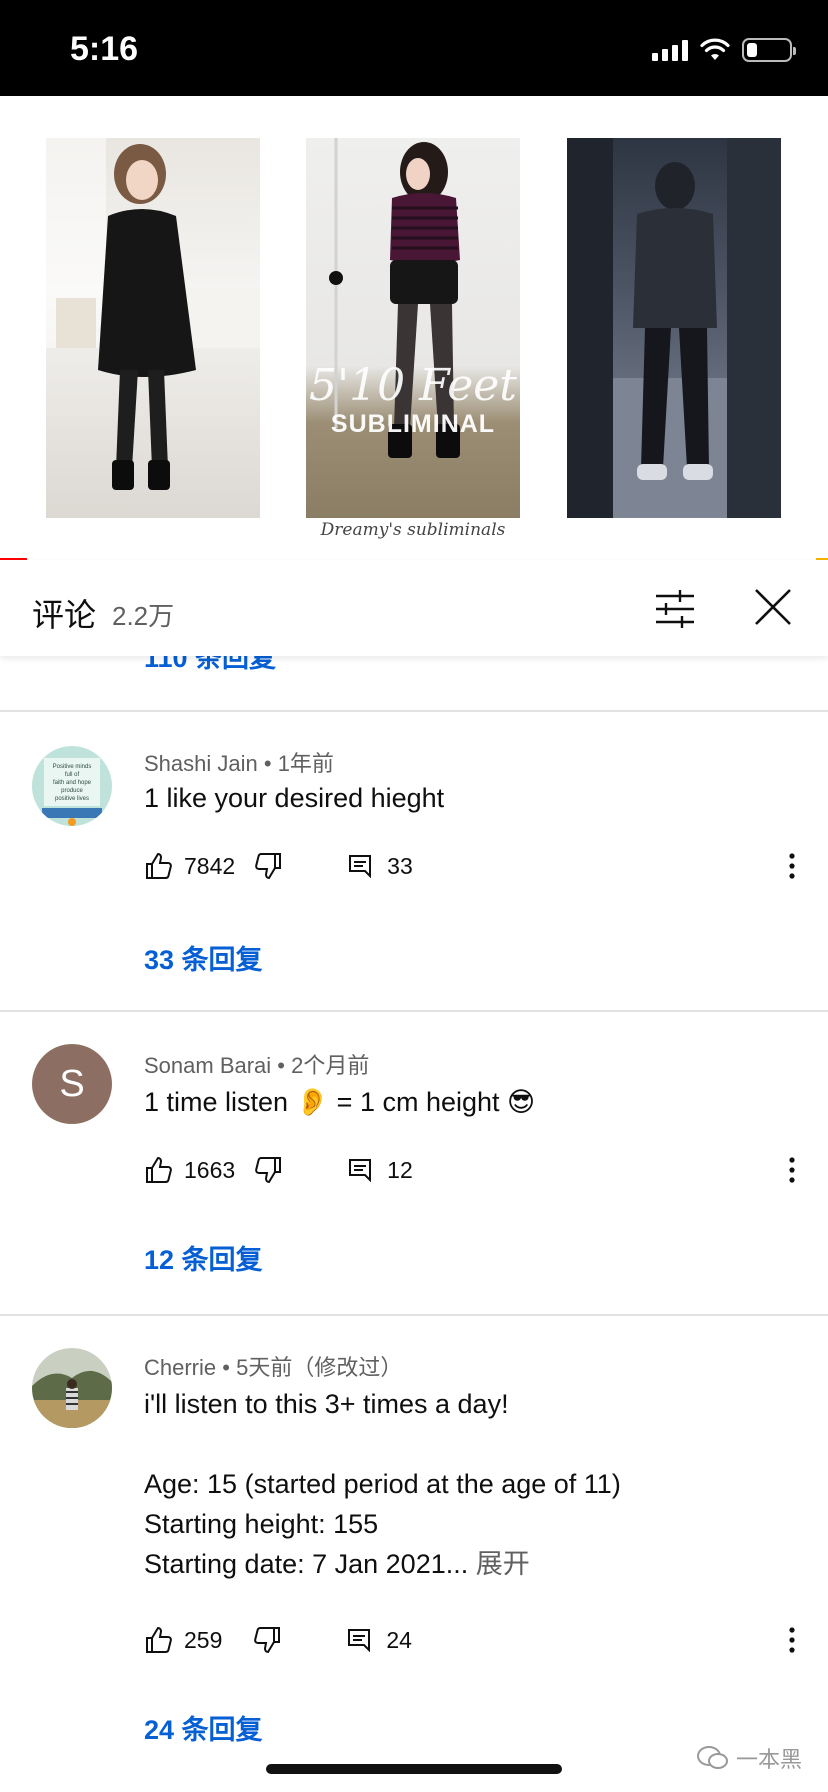 The height and width of the screenshot is (1792, 828). Describe the element at coordinates (712, 1757) in the screenshot. I see `wechat-icon` at that location.